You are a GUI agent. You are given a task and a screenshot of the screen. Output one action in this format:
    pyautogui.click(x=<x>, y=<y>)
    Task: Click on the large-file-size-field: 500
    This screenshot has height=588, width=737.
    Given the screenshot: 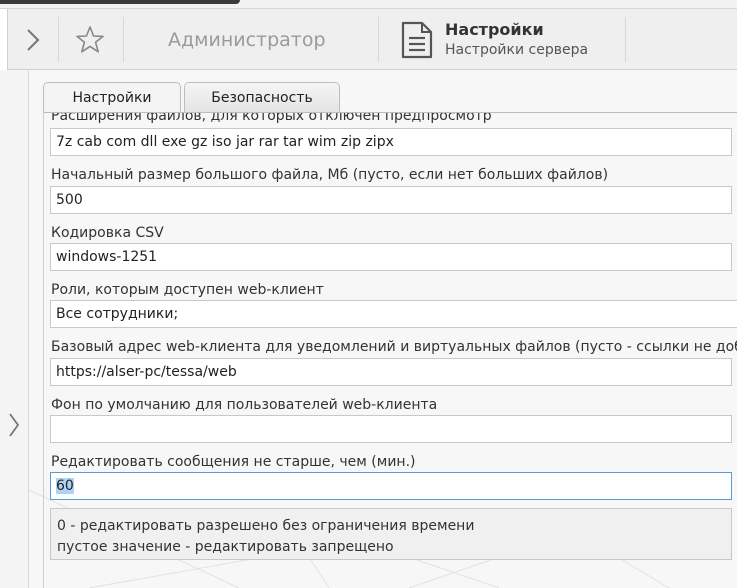 What is the action you would take?
    pyautogui.click(x=391, y=200)
    